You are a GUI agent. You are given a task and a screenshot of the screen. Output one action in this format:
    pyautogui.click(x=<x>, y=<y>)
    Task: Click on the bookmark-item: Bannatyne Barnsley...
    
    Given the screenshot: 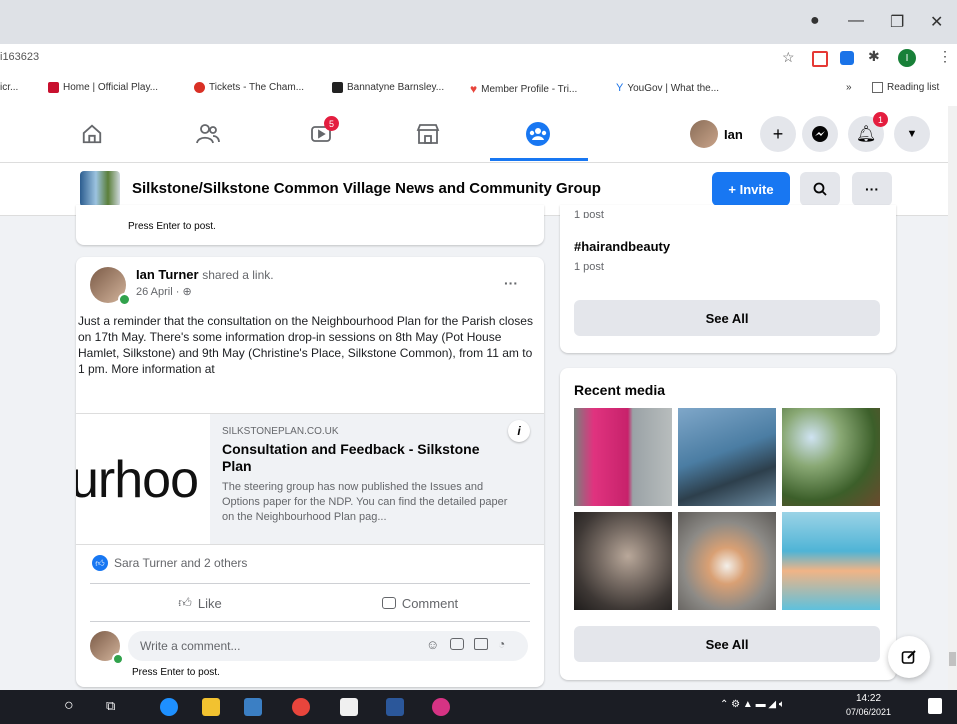 What is the action you would take?
    pyautogui.click(x=388, y=87)
    